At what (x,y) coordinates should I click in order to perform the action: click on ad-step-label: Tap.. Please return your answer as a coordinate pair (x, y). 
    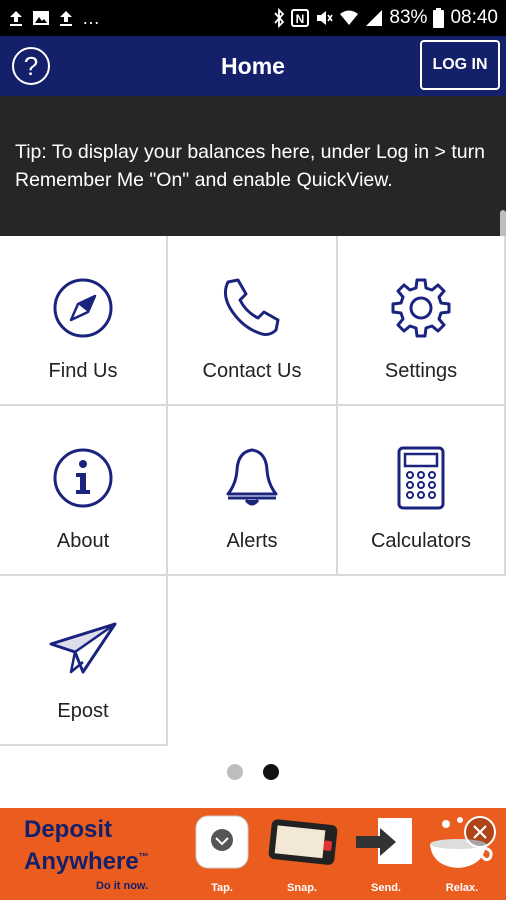
    Looking at the image, I should click on (222, 888).